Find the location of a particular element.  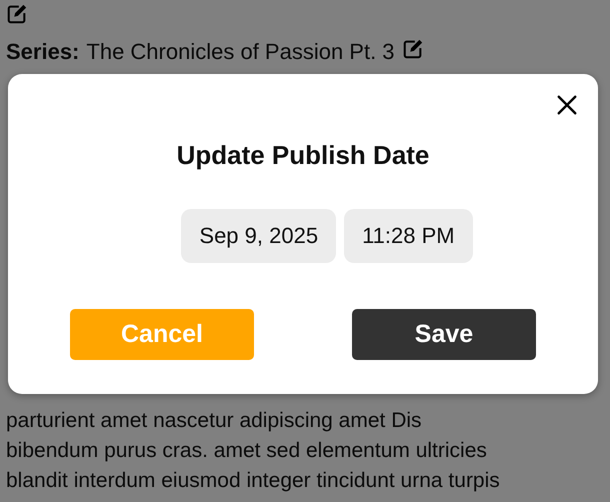

dialog-title: Update Publish Date is located at coordinates (303, 155).